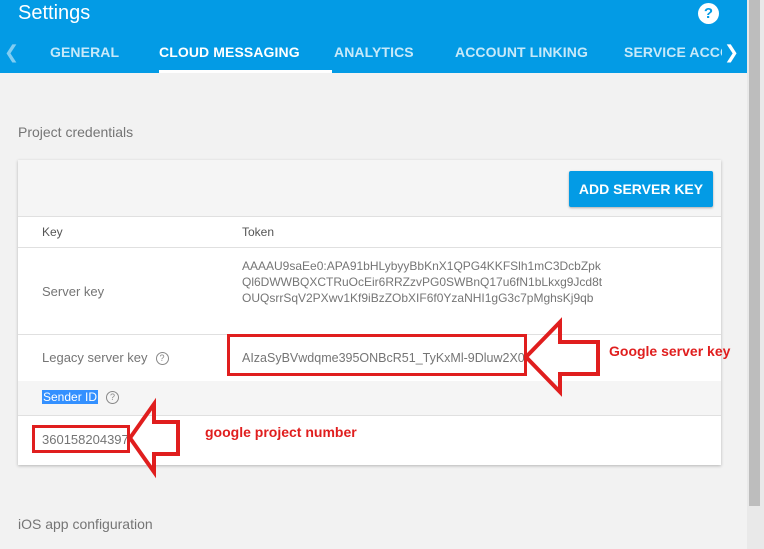 The image size is (764, 549). Describe the element at coordinates (73, 291) in the screenshot. I see `server-key-label: Server key` at that location.